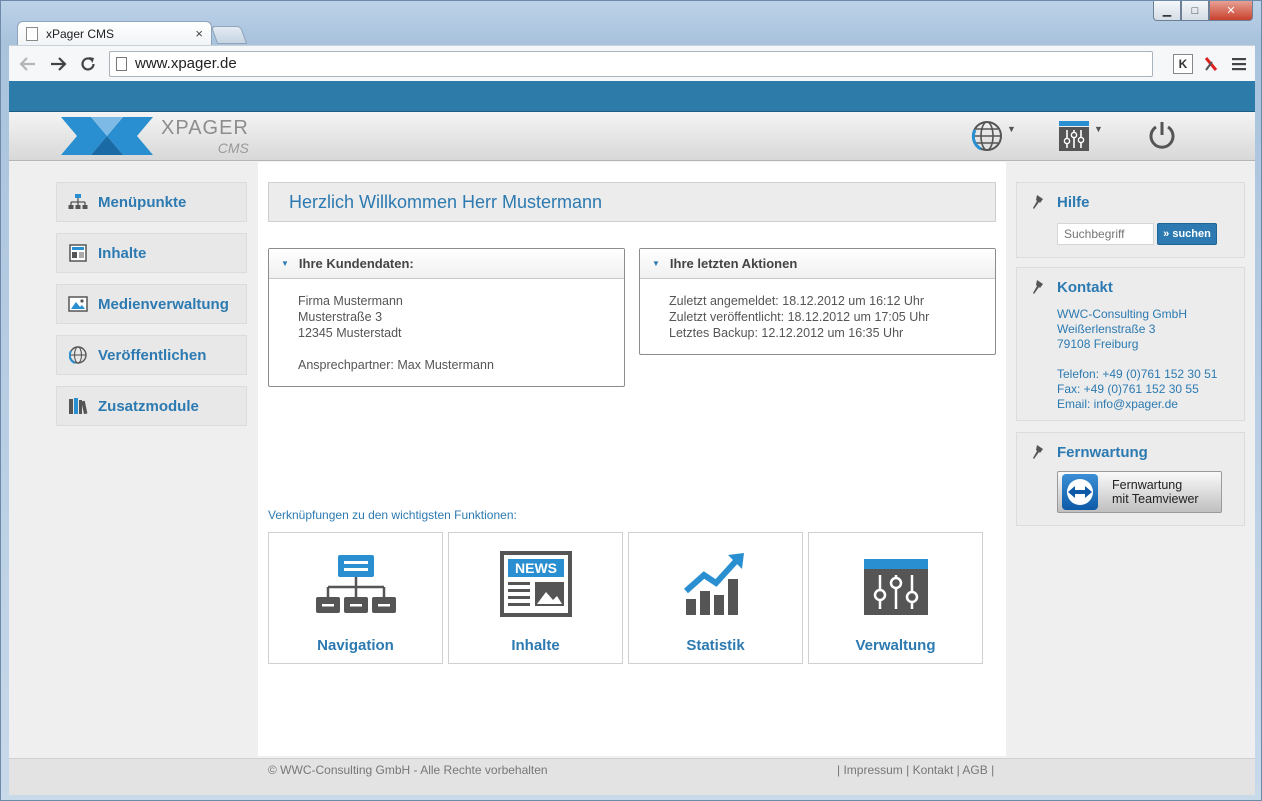 The width and height of the screenshot is (1262, 801). Describe the element at coordinates (786, 333) in the screenshot. I see `last-backup: Letztes Backup: 12.12.2012 um 16:35 Uhr` at that location.